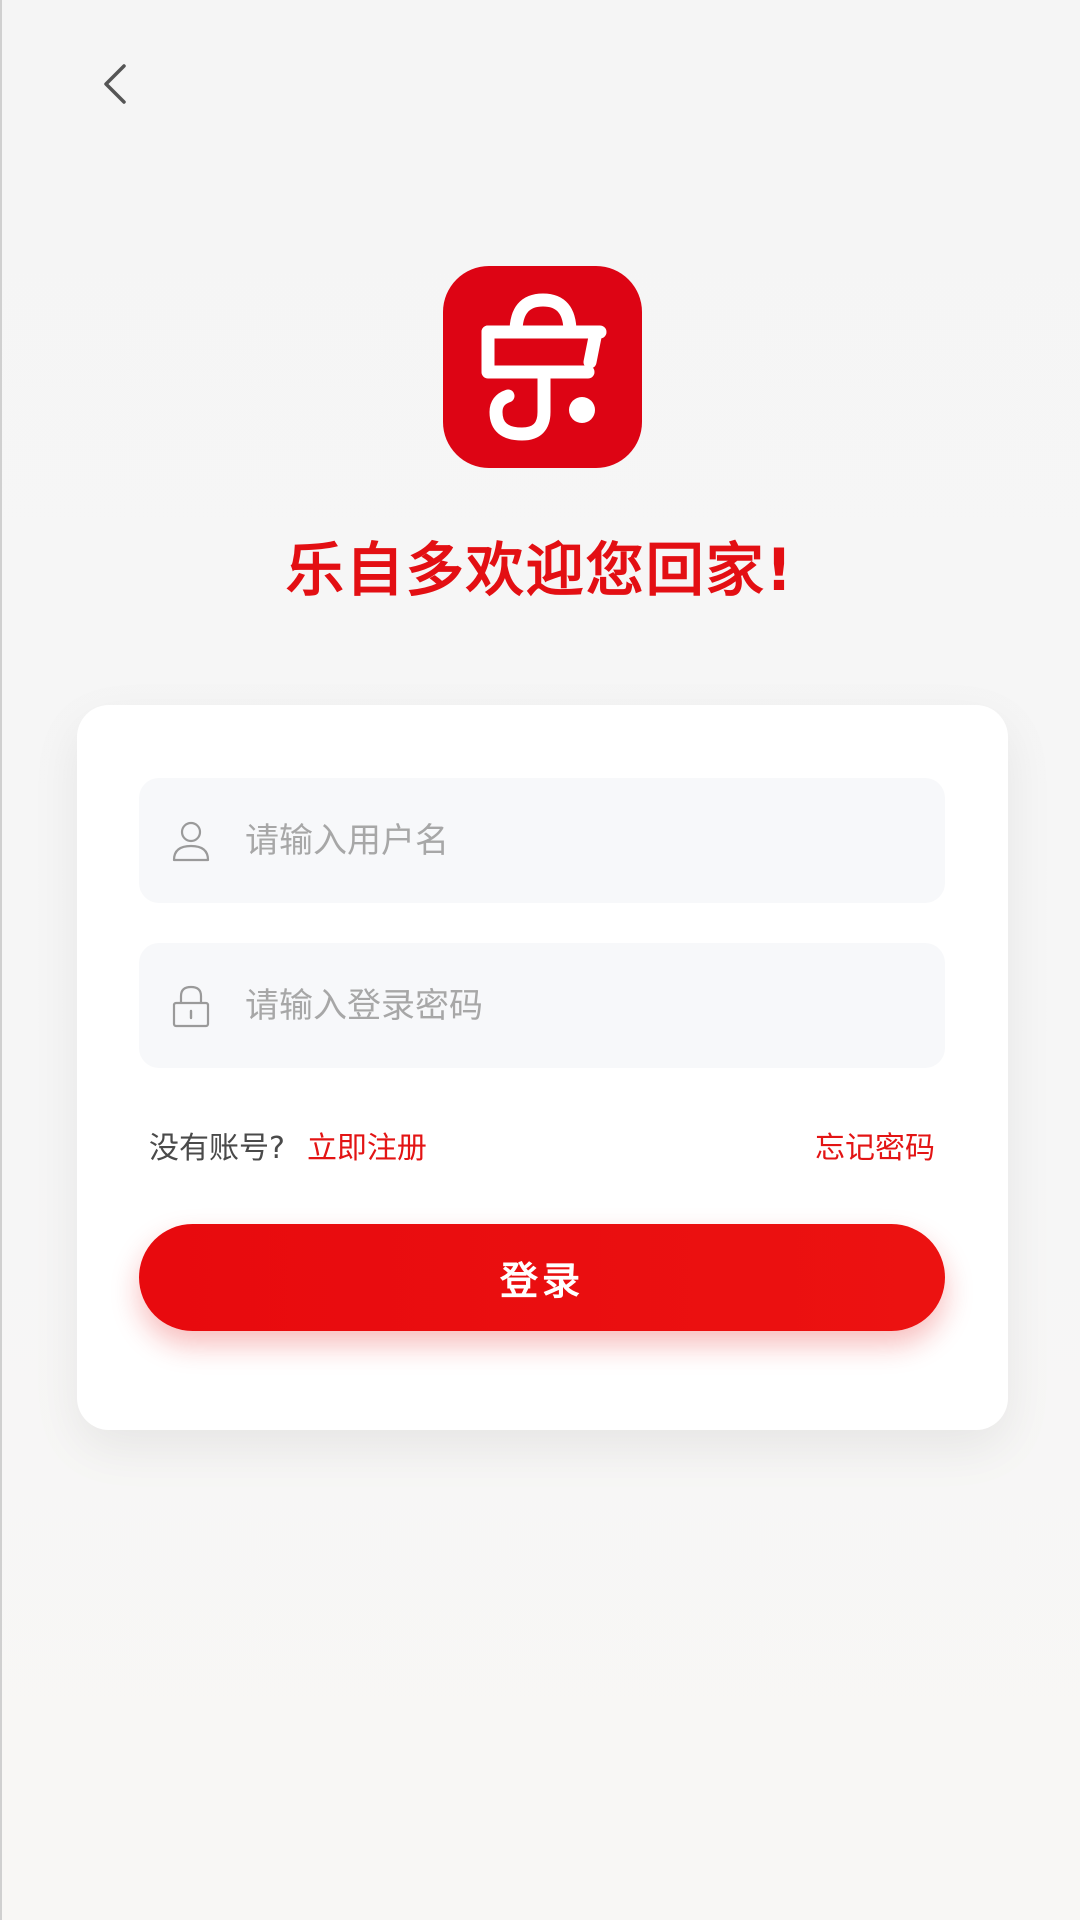  I want to click on password-input, so click(570, 1005).